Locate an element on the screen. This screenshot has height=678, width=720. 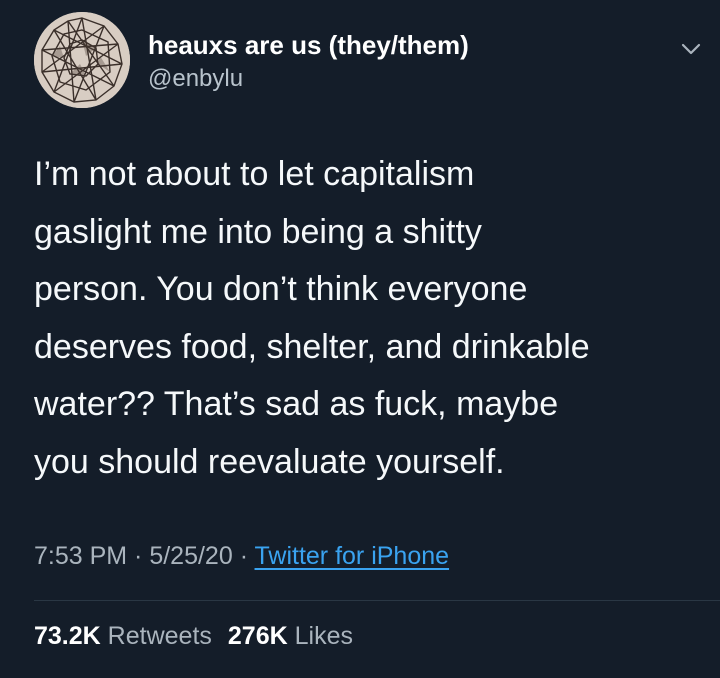
likes-stat: 276K Likes is located at coordinates (290, 636).